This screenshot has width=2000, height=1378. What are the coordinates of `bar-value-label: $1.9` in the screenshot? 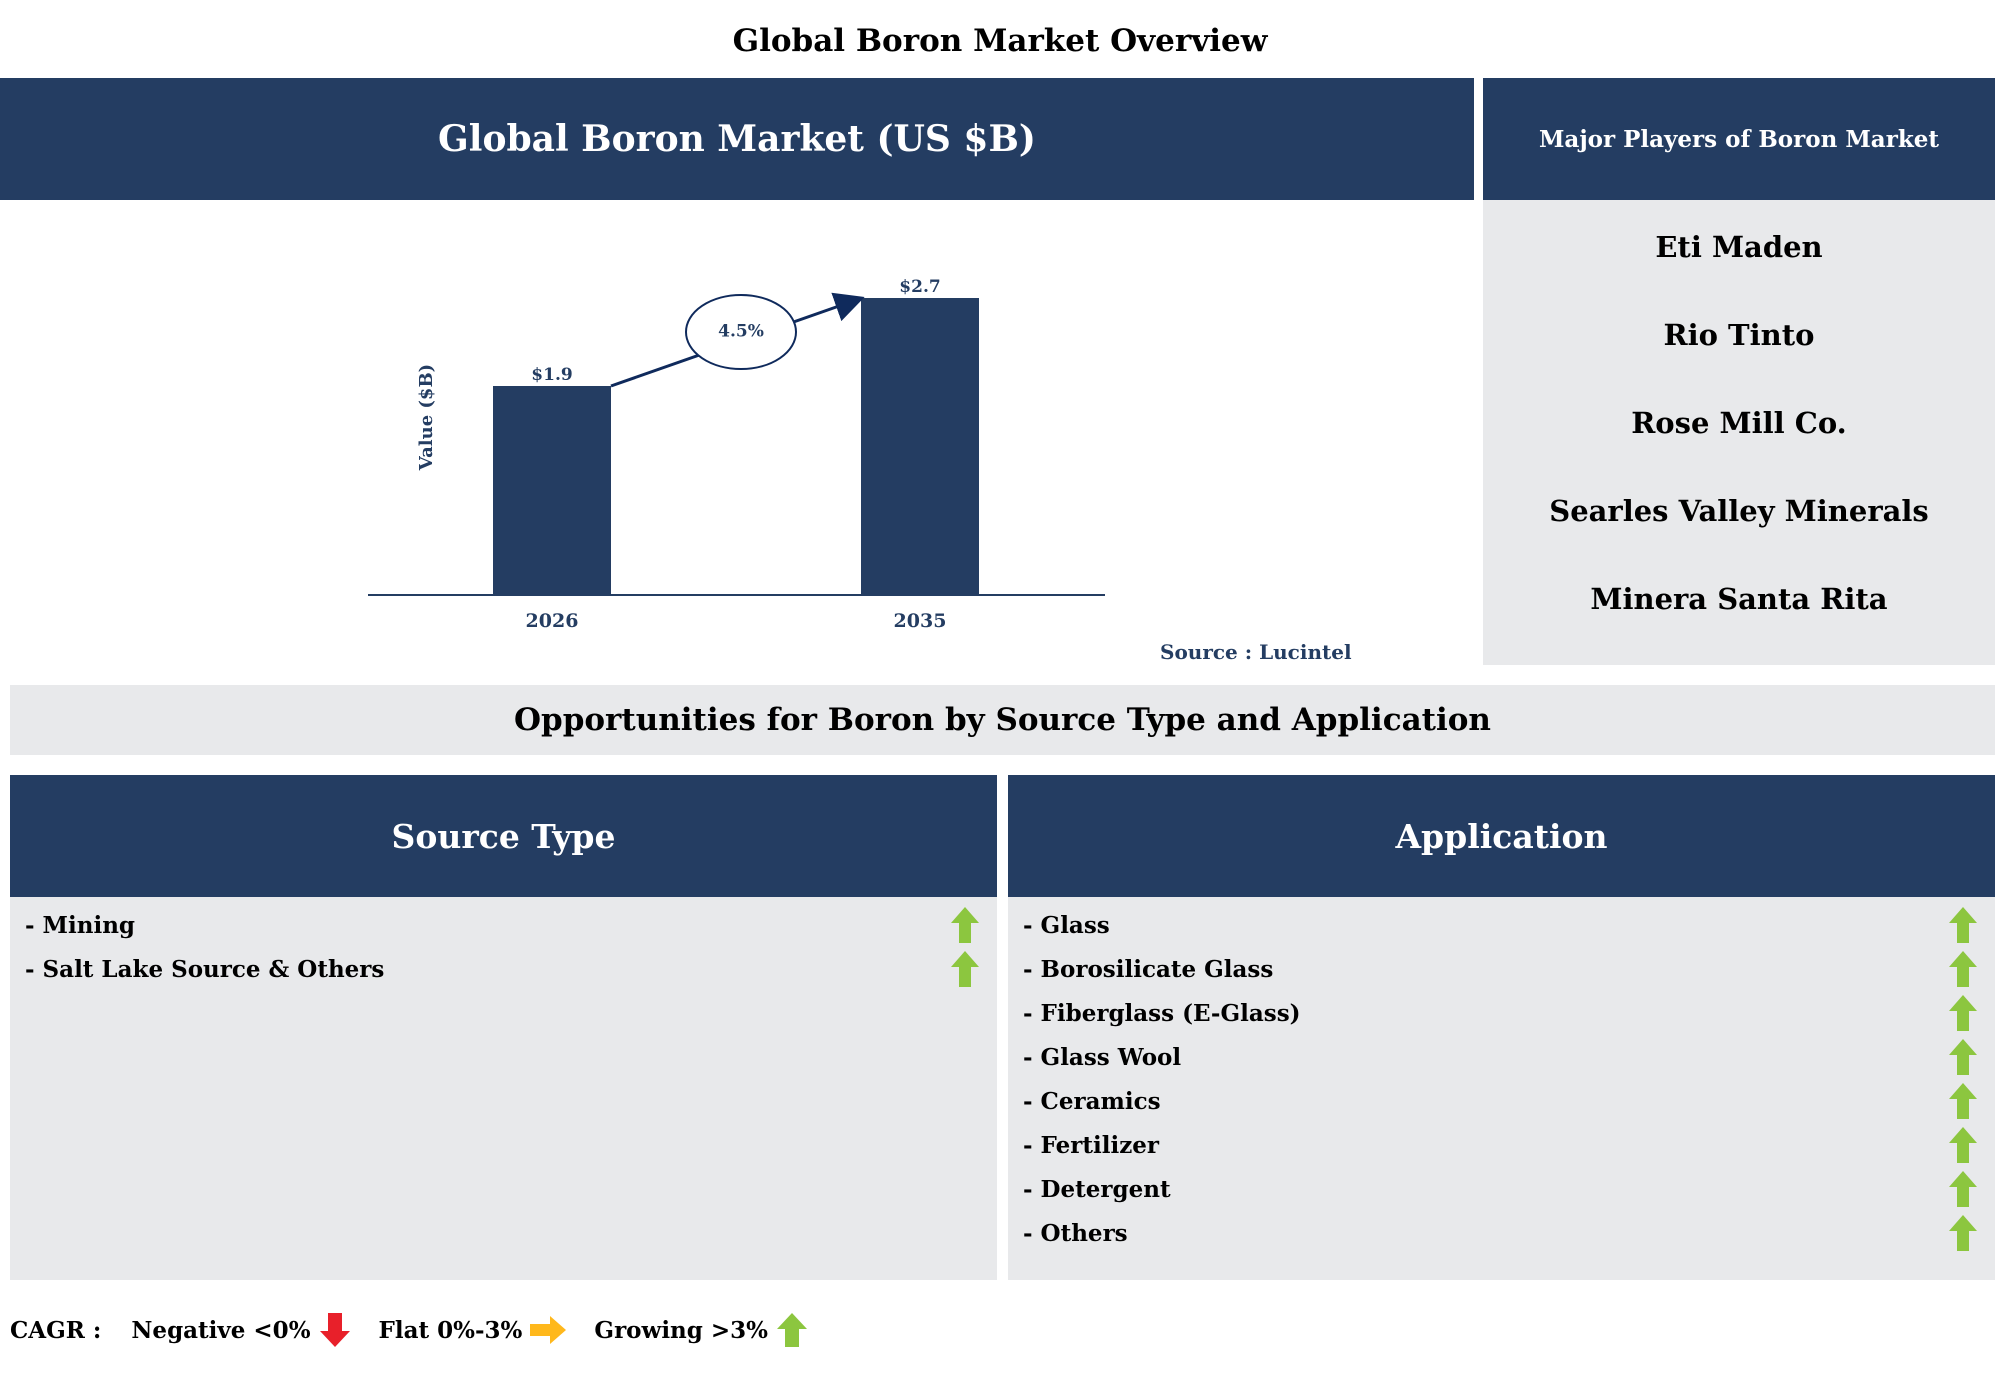 It's located at (551, 375).